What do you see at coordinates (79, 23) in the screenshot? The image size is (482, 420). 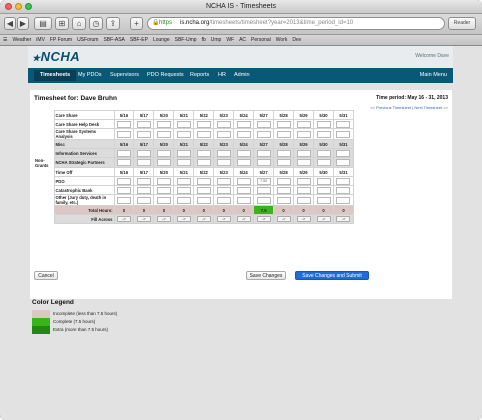 I see `home-icon: ⌂` at bounding box center [79, 23].